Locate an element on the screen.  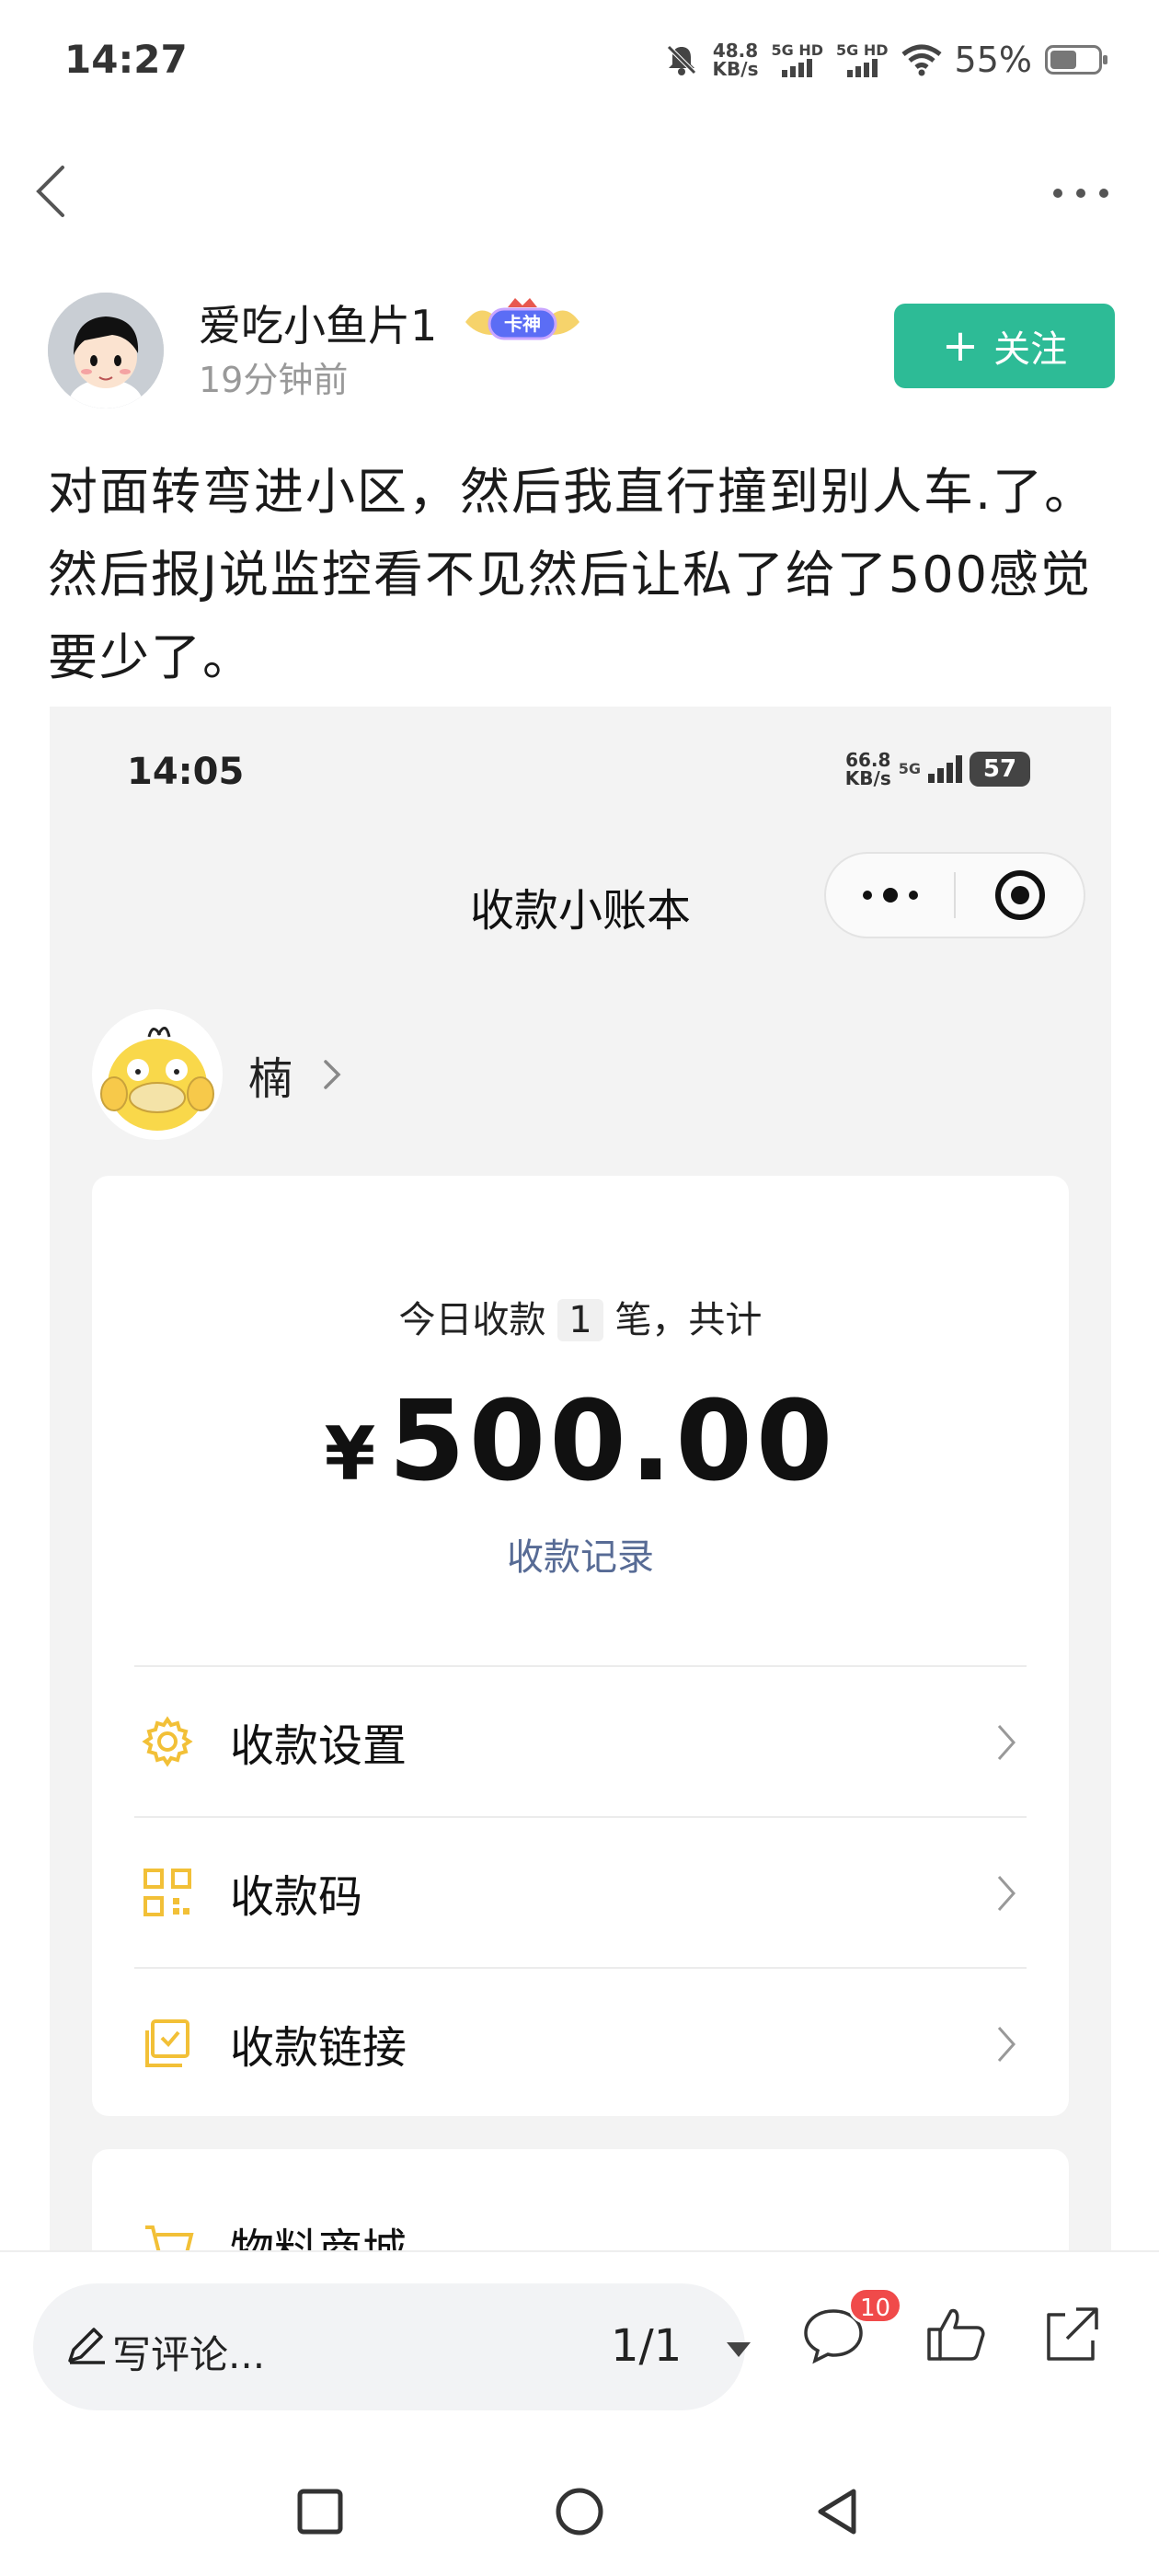
signal-1: 5G HD is located at coordinates (797, 59).